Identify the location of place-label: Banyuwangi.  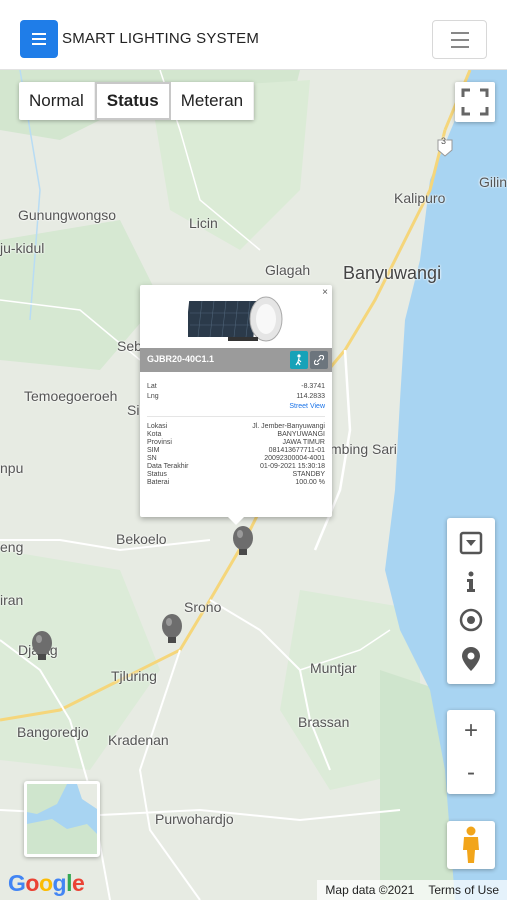
(392, 273).